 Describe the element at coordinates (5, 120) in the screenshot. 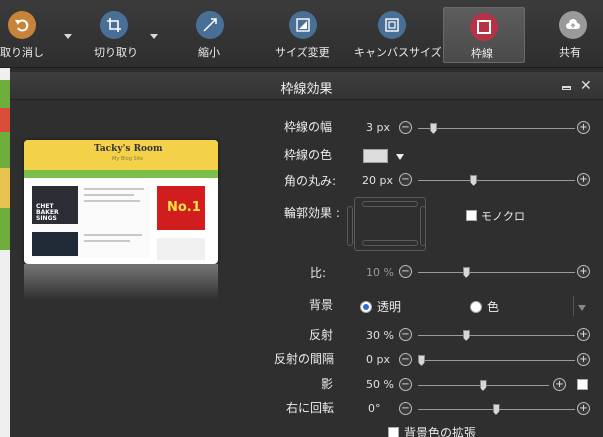

I see `bg-band-red` at that location.